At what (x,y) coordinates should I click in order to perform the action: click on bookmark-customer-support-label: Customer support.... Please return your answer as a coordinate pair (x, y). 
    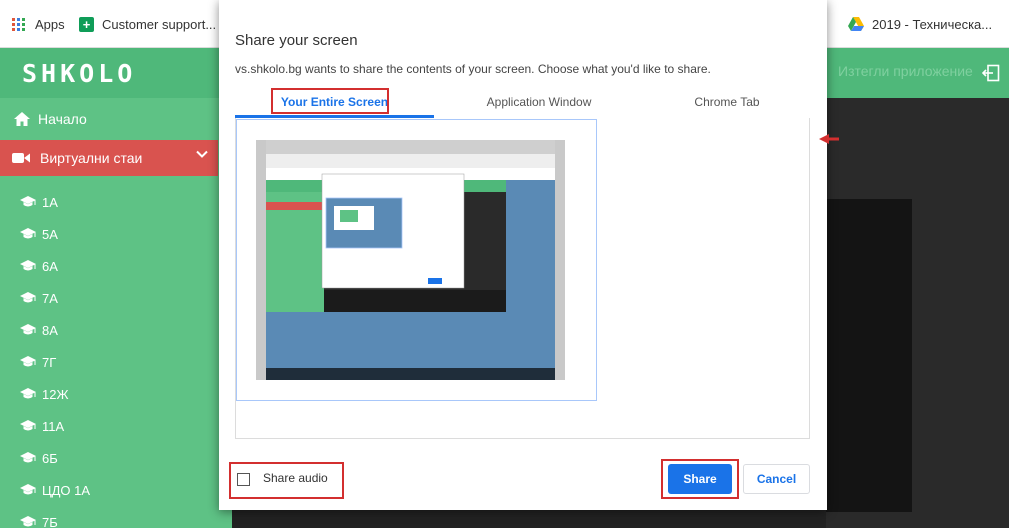
    Looking at the image, I should click on (159, 24).